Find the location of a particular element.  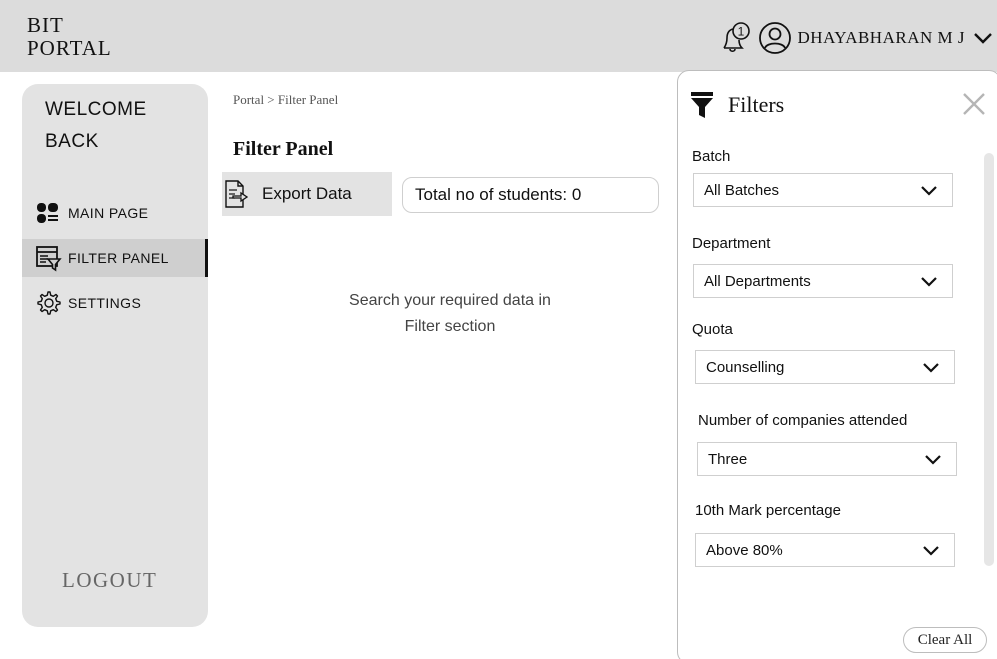

empty-line-2: Filter section is located at coordinates (450, 326).